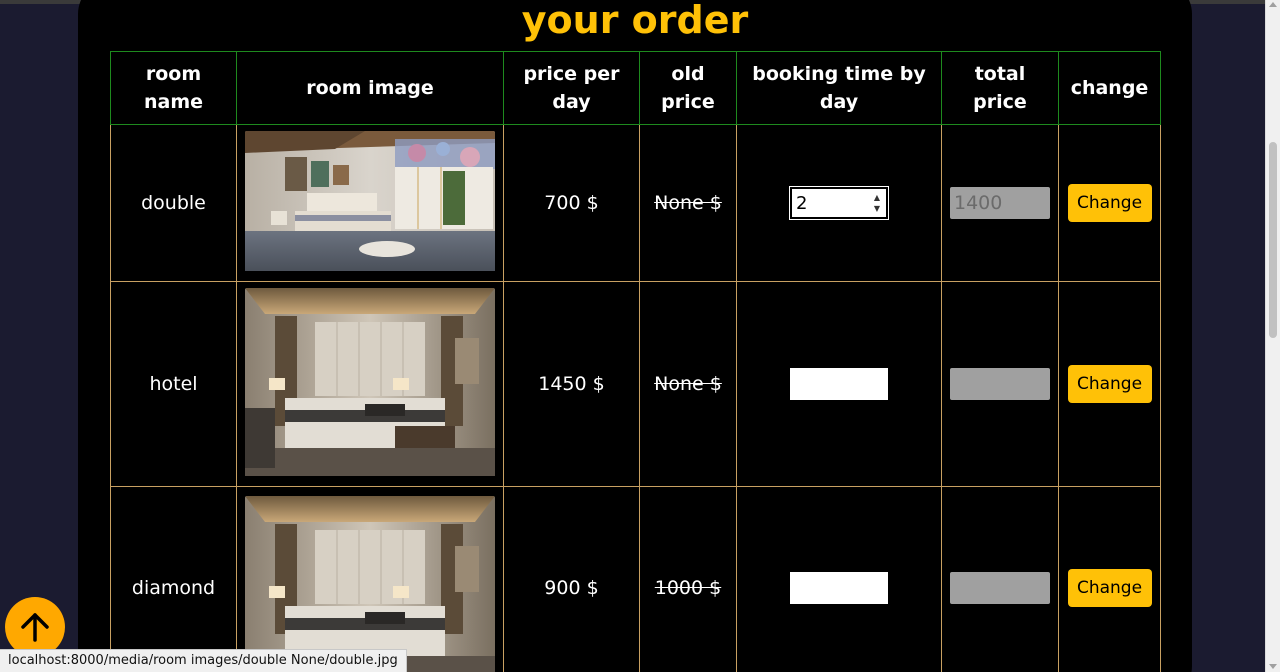 Image resolution: width=1280 pixels, height=672 pixels. Describe the element at coordinates (1273, 666) in the screenshot. I see `scroll-down-icon` at that location.